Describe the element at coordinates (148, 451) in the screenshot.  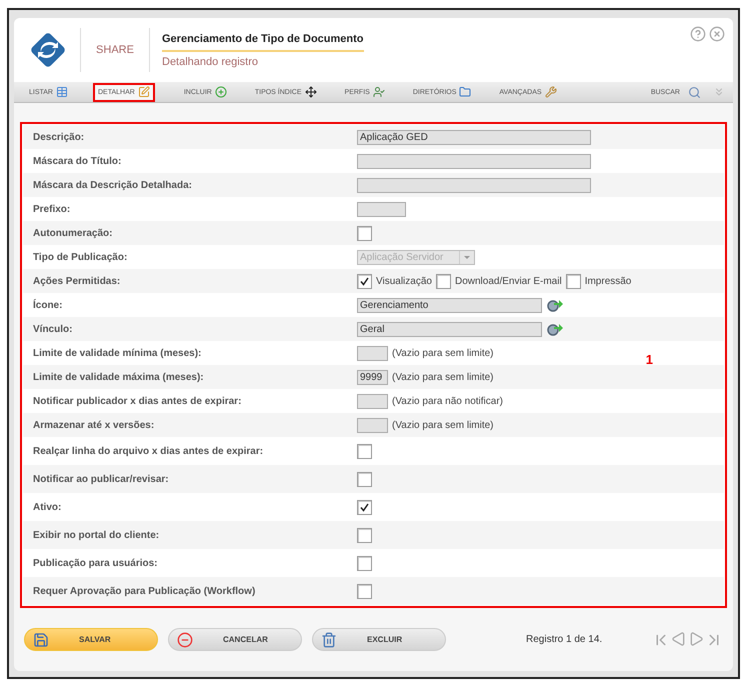
I see `field-label: Realçar linha do arquivo x dias antes de expirar:` at that location.